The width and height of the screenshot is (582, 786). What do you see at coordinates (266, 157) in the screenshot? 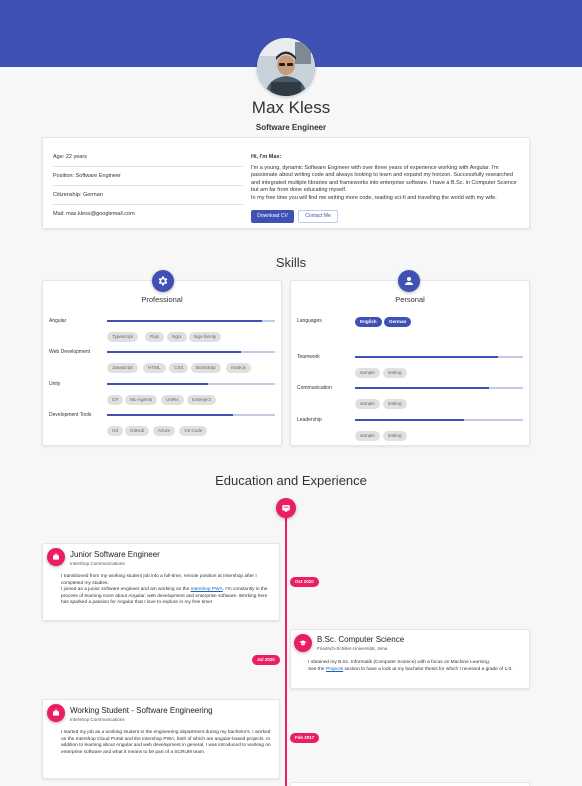
I see `about-title: Hi, I'm Max:` at bounding box center [266, 157].